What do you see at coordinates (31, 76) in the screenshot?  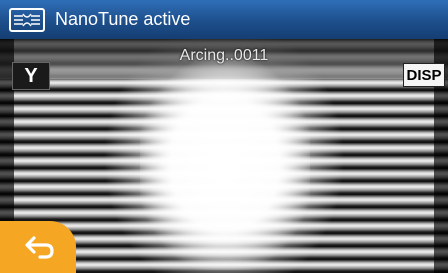 I see `y-axis-button: Y` at bounding box center [31, 76].